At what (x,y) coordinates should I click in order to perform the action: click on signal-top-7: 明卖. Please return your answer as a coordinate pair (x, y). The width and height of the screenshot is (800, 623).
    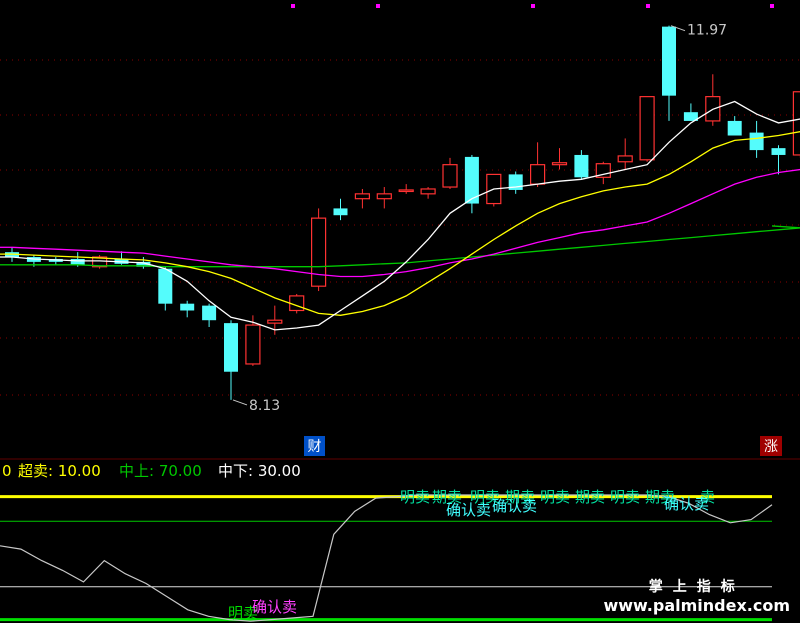
    Looking at the image, I should click on (625, 497).